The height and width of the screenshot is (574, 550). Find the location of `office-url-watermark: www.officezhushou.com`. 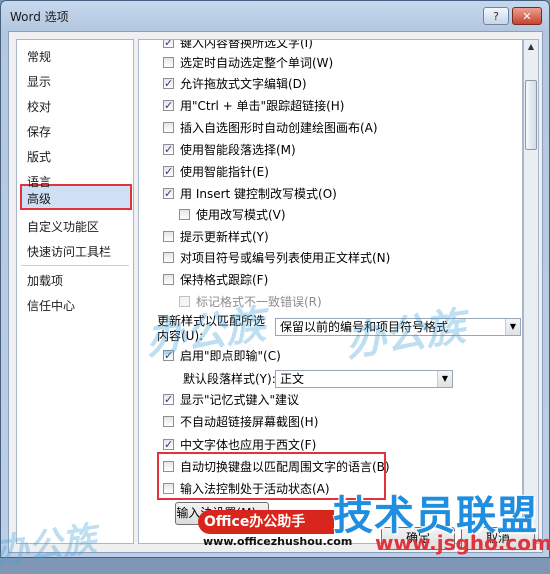

office-url-watermark: www.officezhushou.com is located at coordinates (278, 541).